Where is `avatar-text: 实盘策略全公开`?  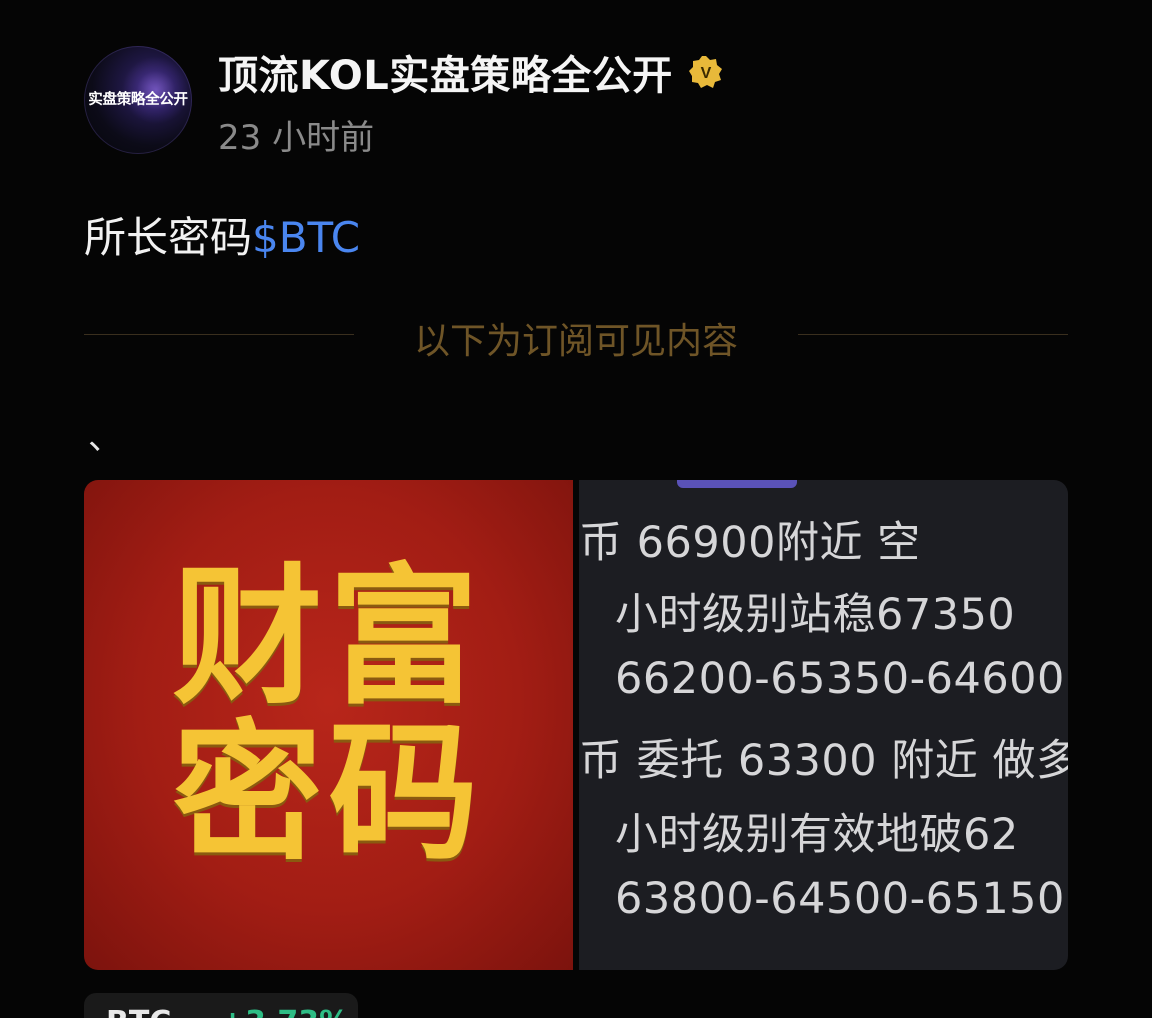
avatar-text: 实盘策略全公开 is located at coordinates (138, 100).